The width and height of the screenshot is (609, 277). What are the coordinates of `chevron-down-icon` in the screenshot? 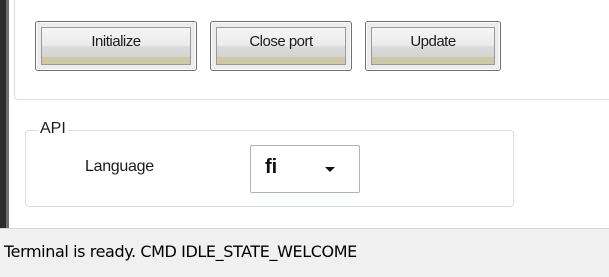 It's located at (330, 169).